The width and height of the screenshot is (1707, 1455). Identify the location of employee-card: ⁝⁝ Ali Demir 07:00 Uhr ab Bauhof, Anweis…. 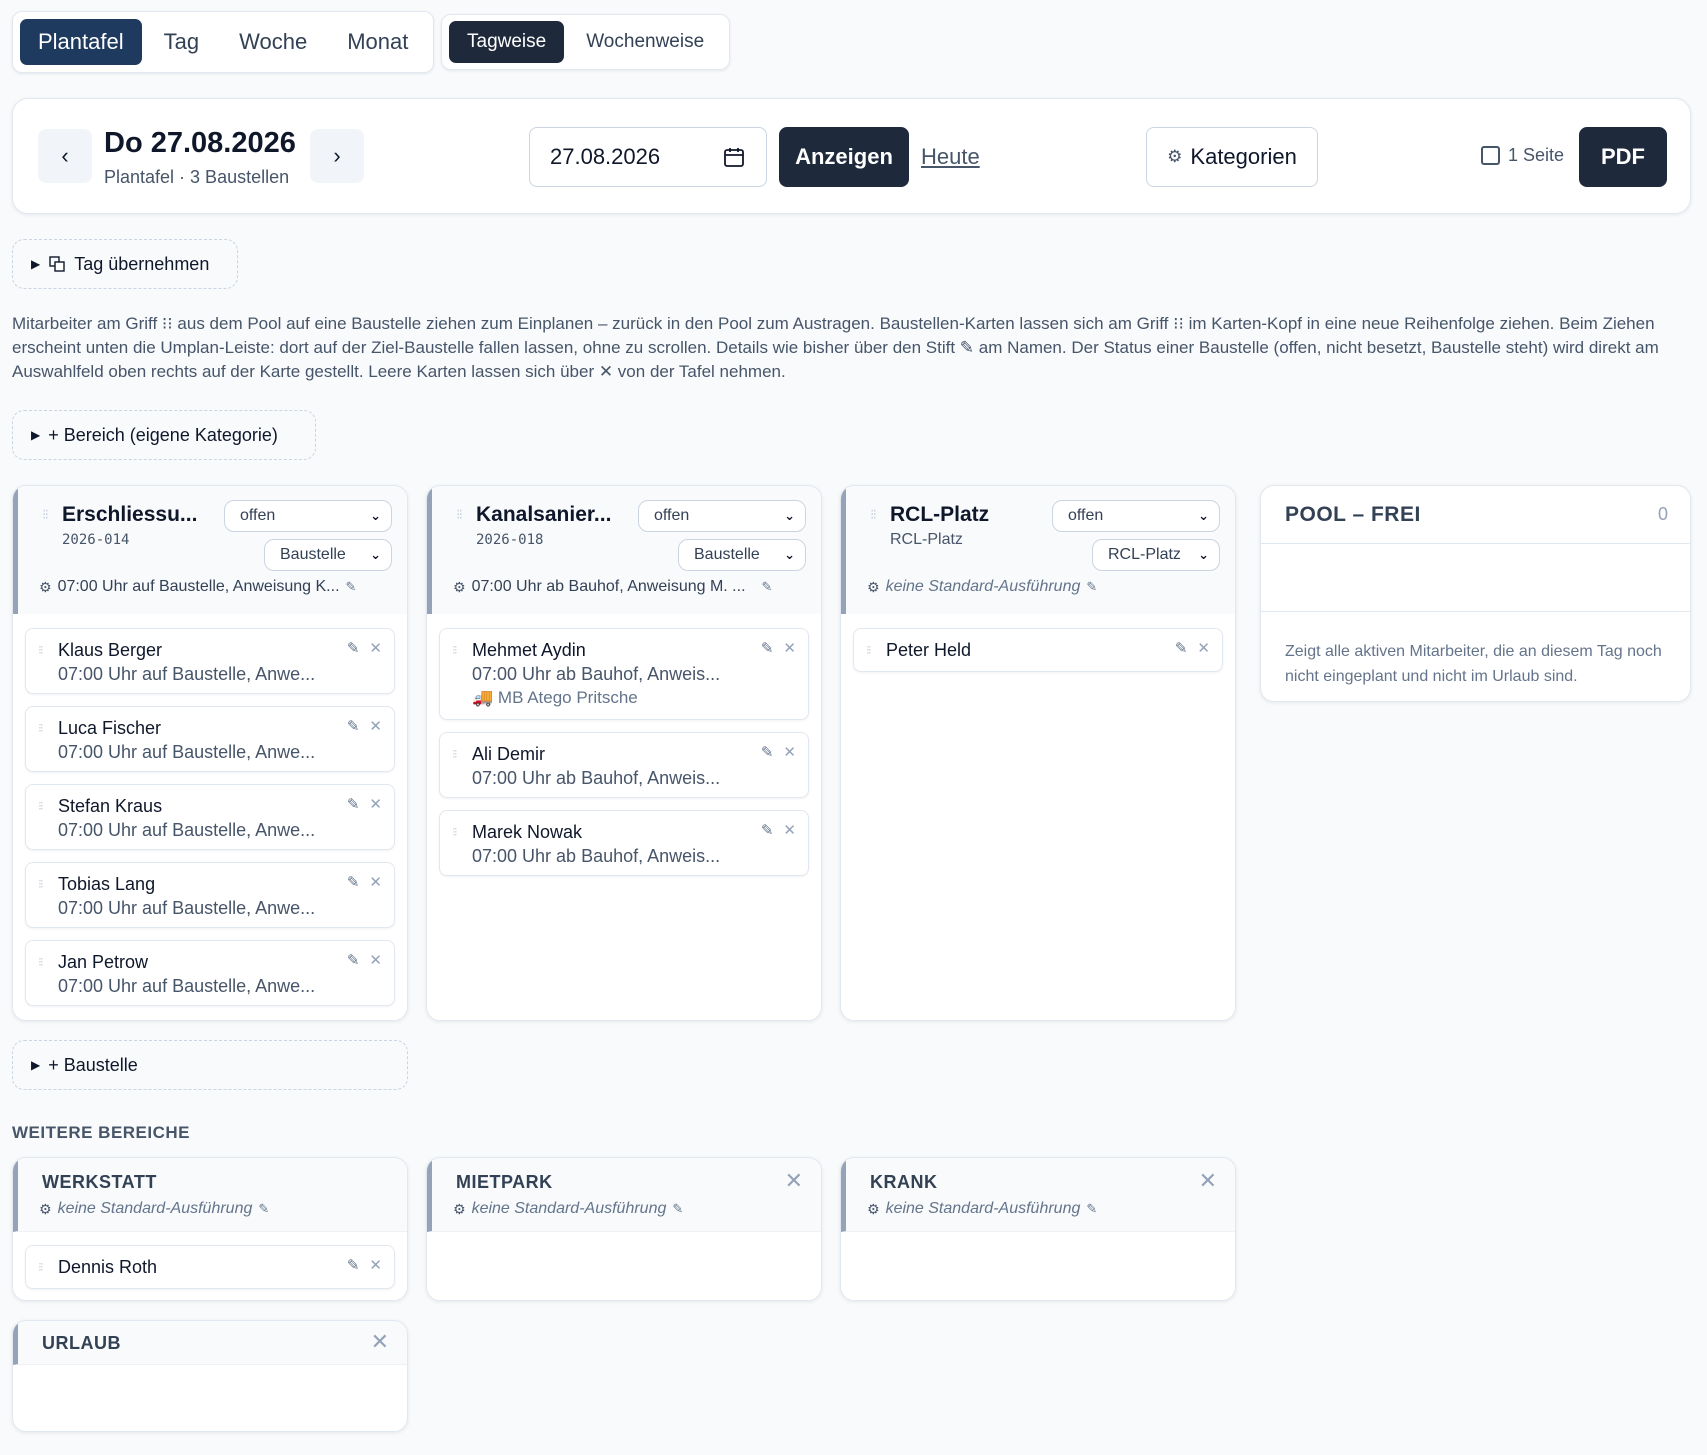
(624, 765).